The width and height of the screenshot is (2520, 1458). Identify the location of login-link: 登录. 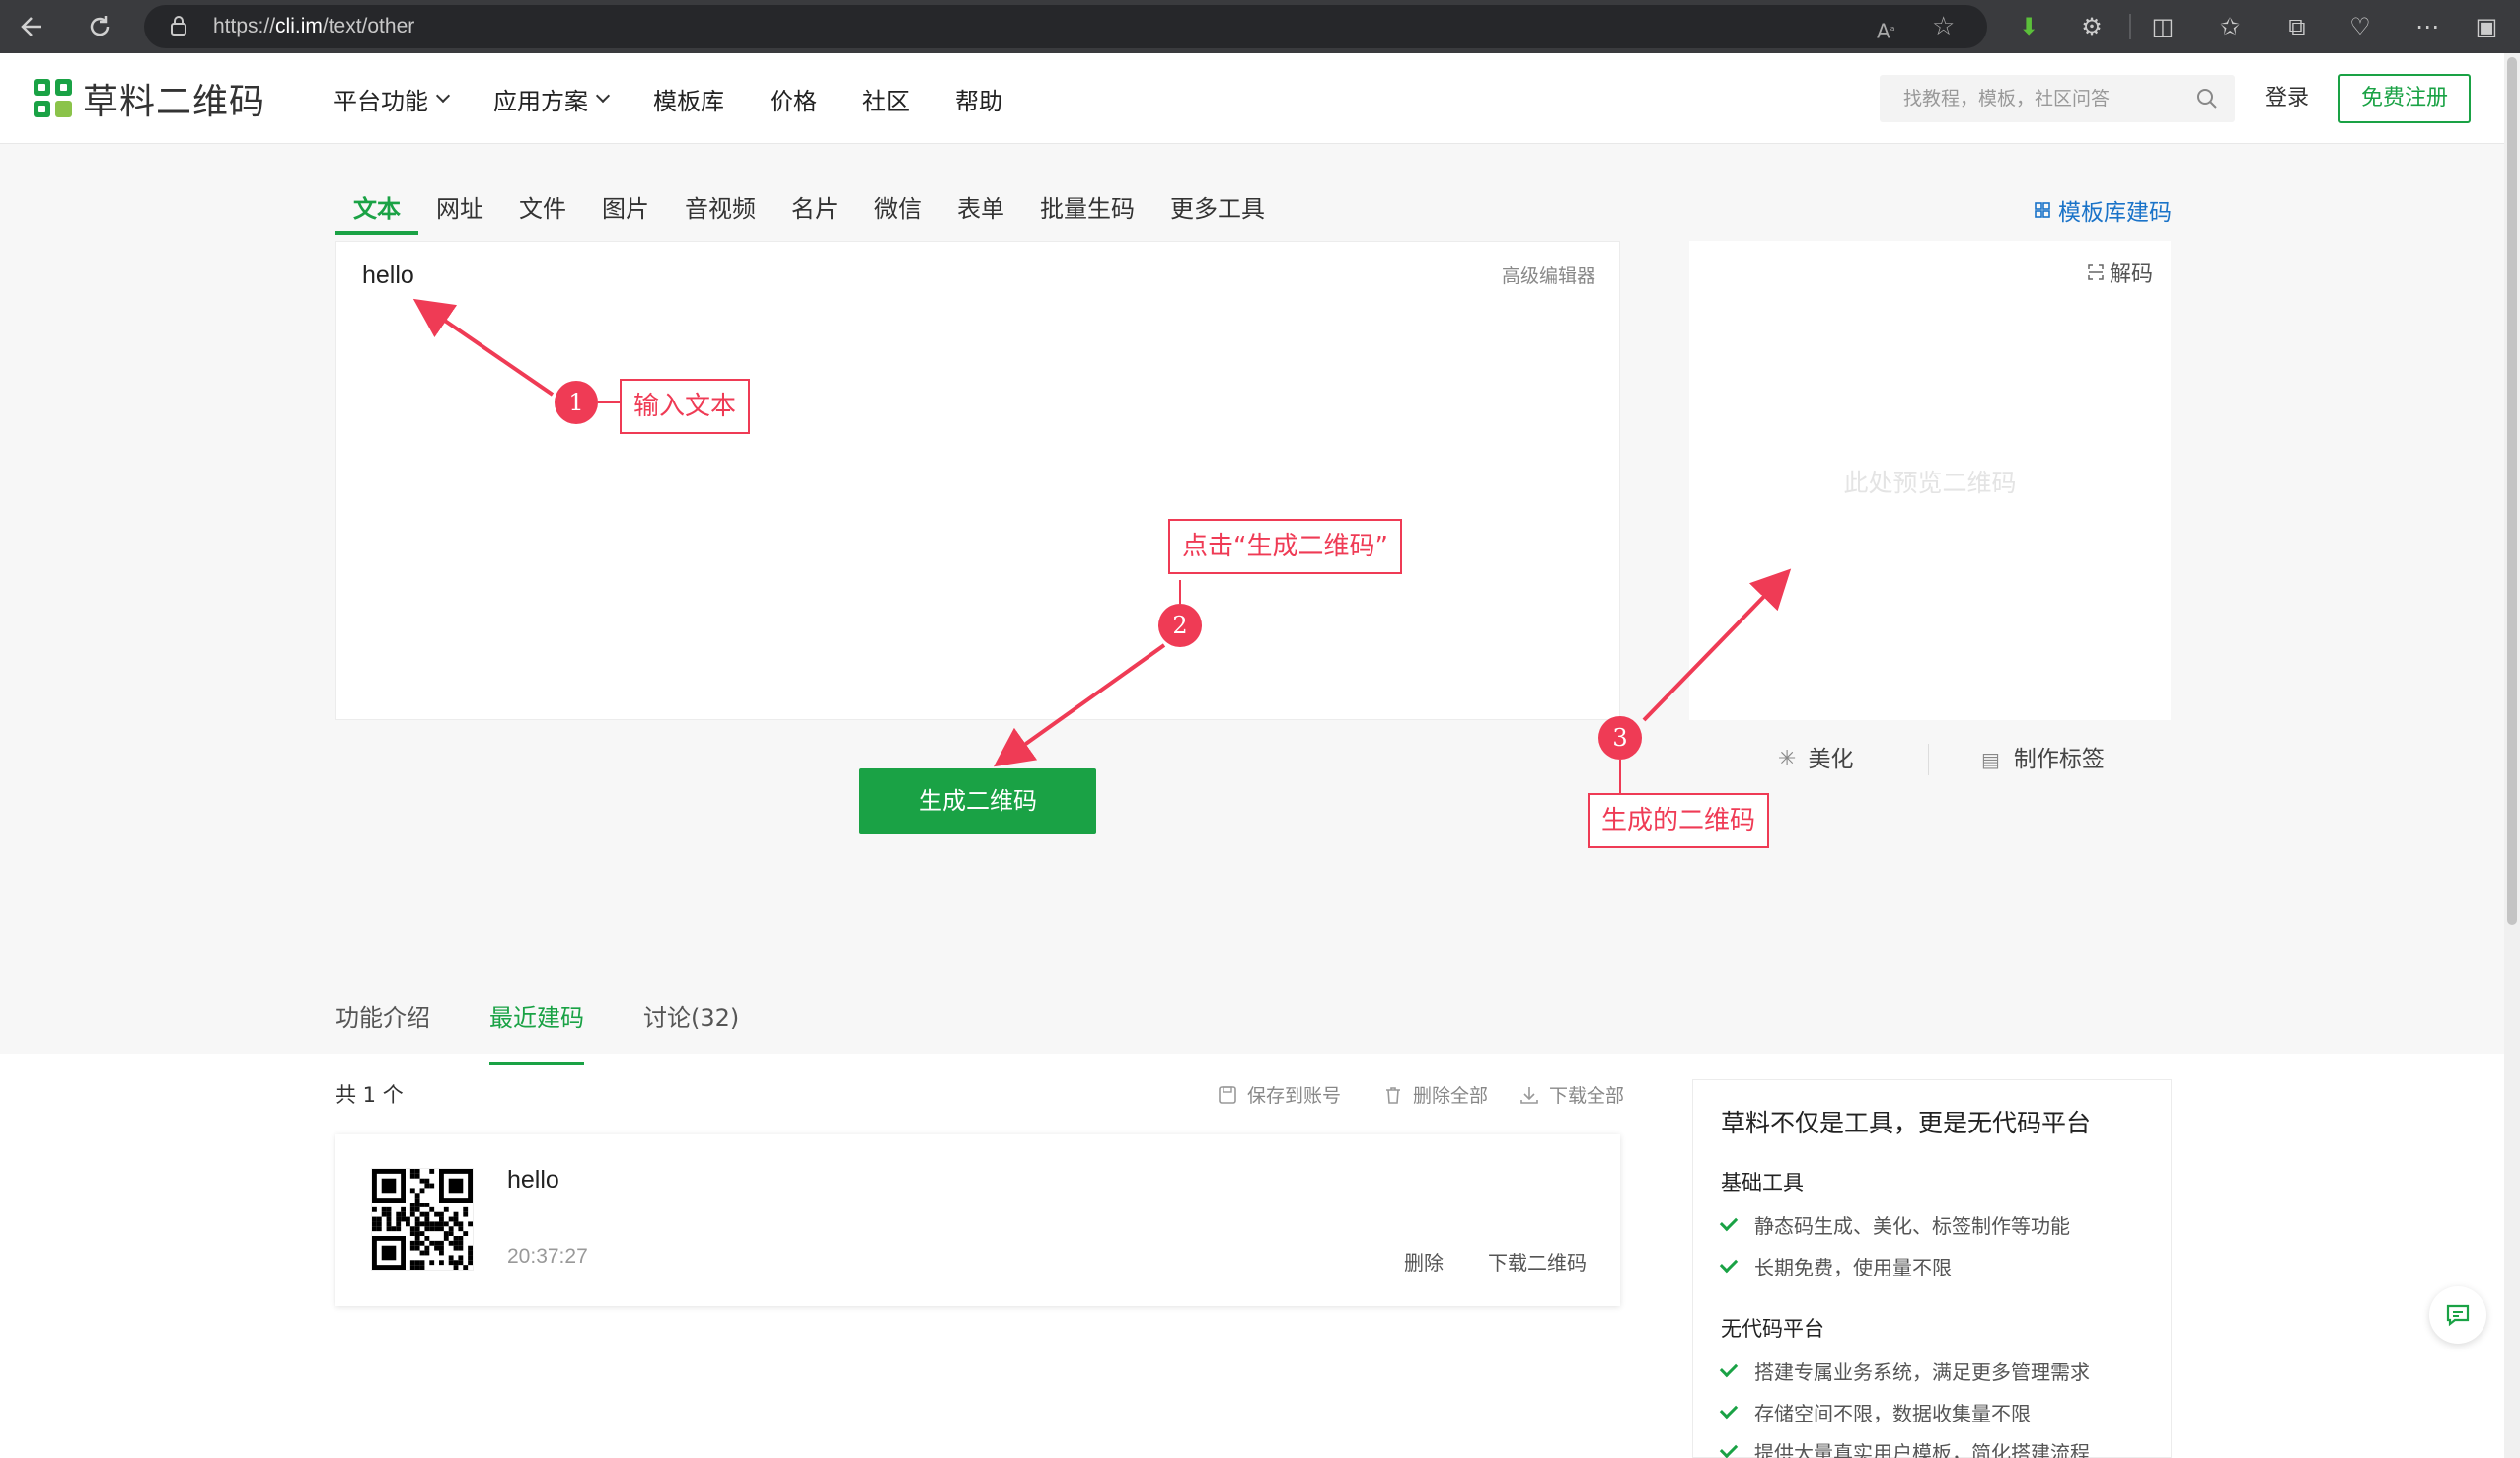
(2287, 98).